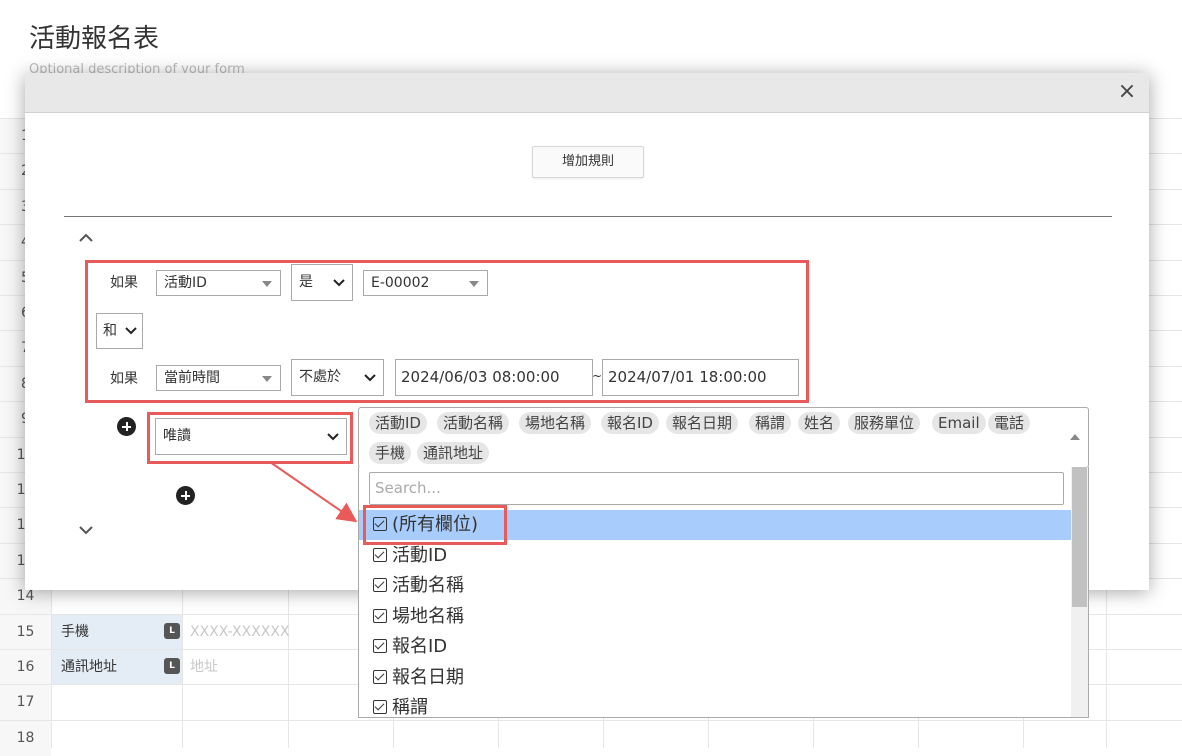 The width and height of the screenshot is (1182, 756). Describe the element at coordinates (218, 283) in the screenshot. I see `condition1-field-select: 活動ID` at that location.